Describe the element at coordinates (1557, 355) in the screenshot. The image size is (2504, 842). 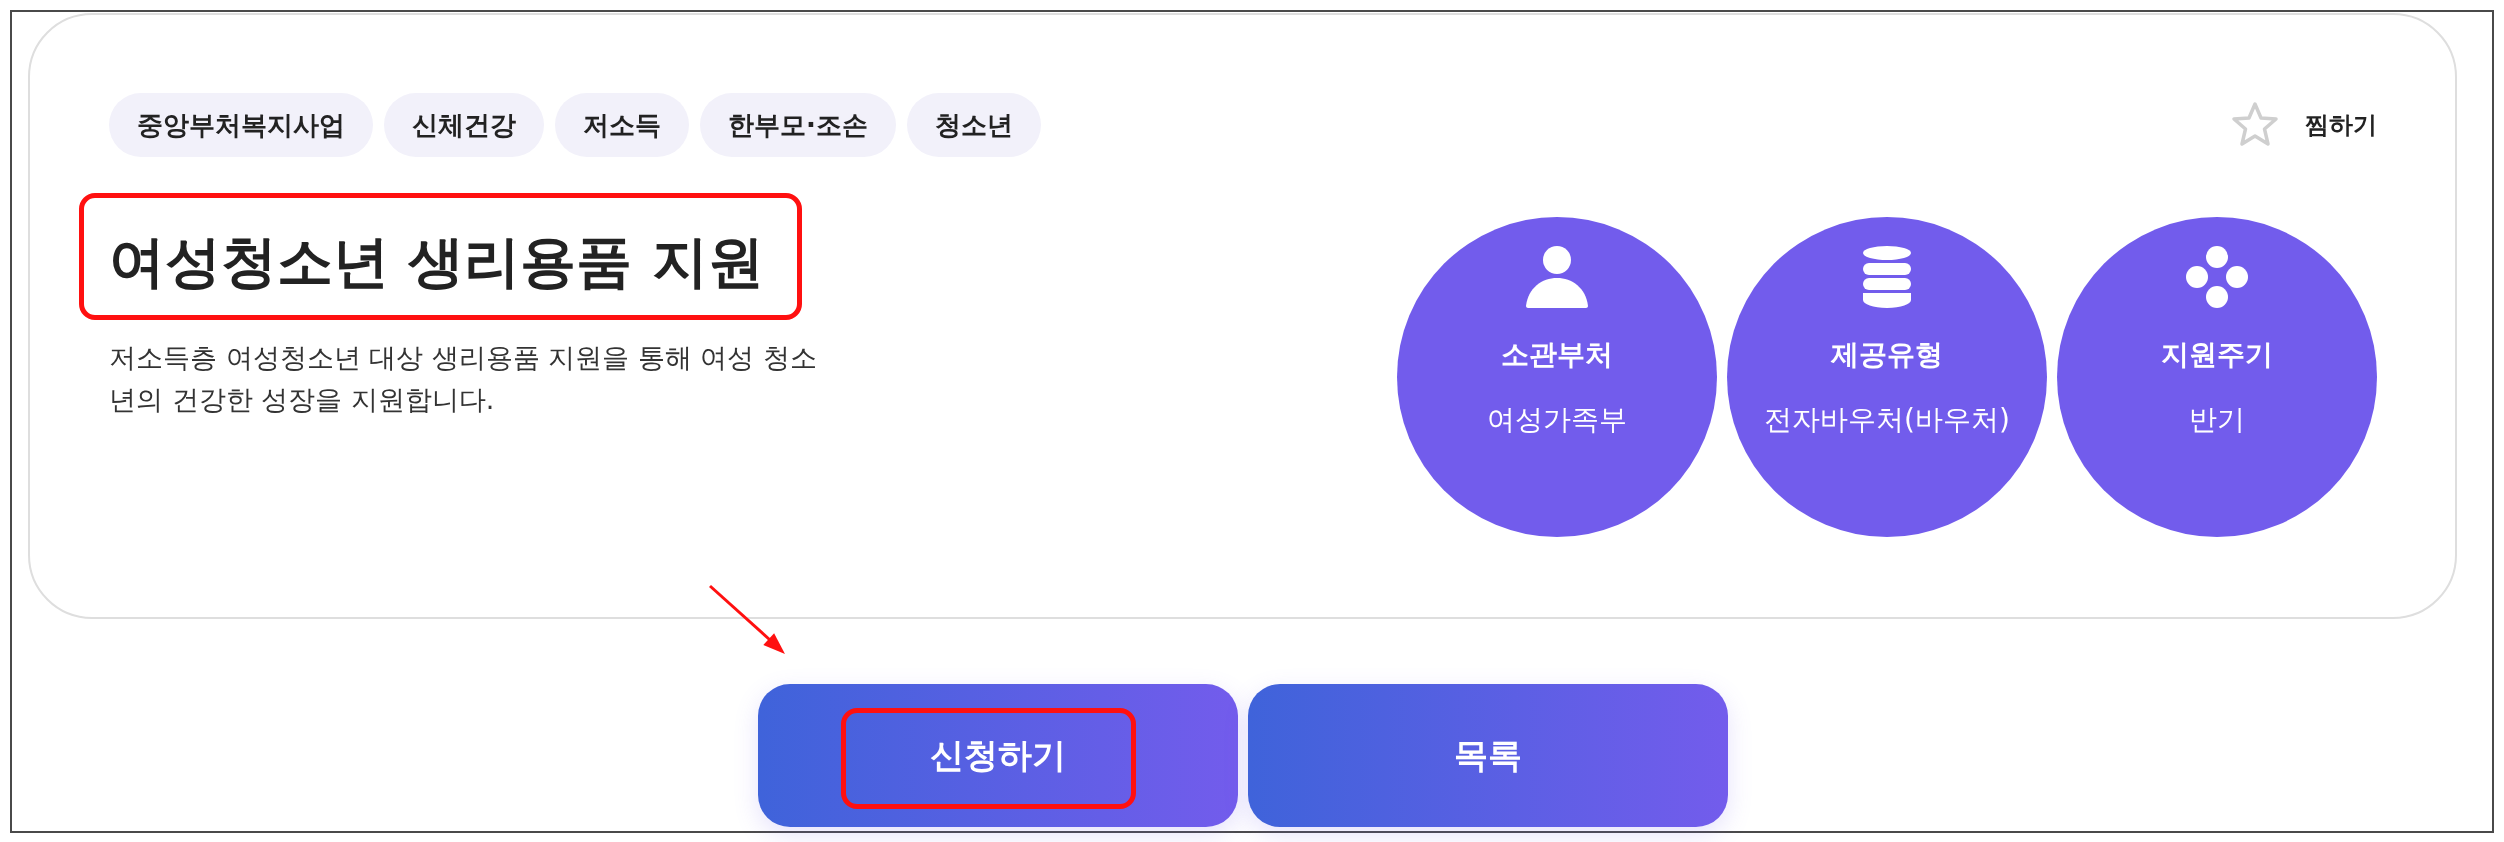
I see `info-heading: 소관부처` at that location.